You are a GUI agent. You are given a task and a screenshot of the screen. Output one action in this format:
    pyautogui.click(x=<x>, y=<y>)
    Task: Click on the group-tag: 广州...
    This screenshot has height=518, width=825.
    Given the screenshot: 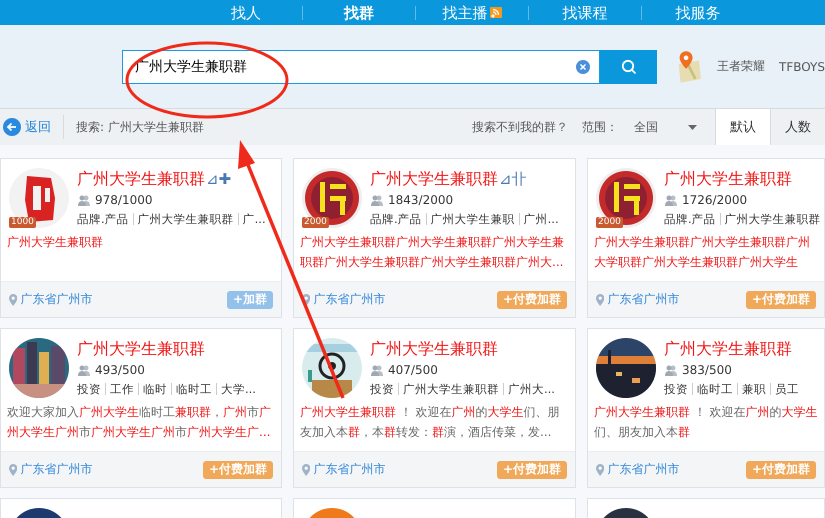 What is the action you would take?
    pyautogui.click(x=540, y=219)
    